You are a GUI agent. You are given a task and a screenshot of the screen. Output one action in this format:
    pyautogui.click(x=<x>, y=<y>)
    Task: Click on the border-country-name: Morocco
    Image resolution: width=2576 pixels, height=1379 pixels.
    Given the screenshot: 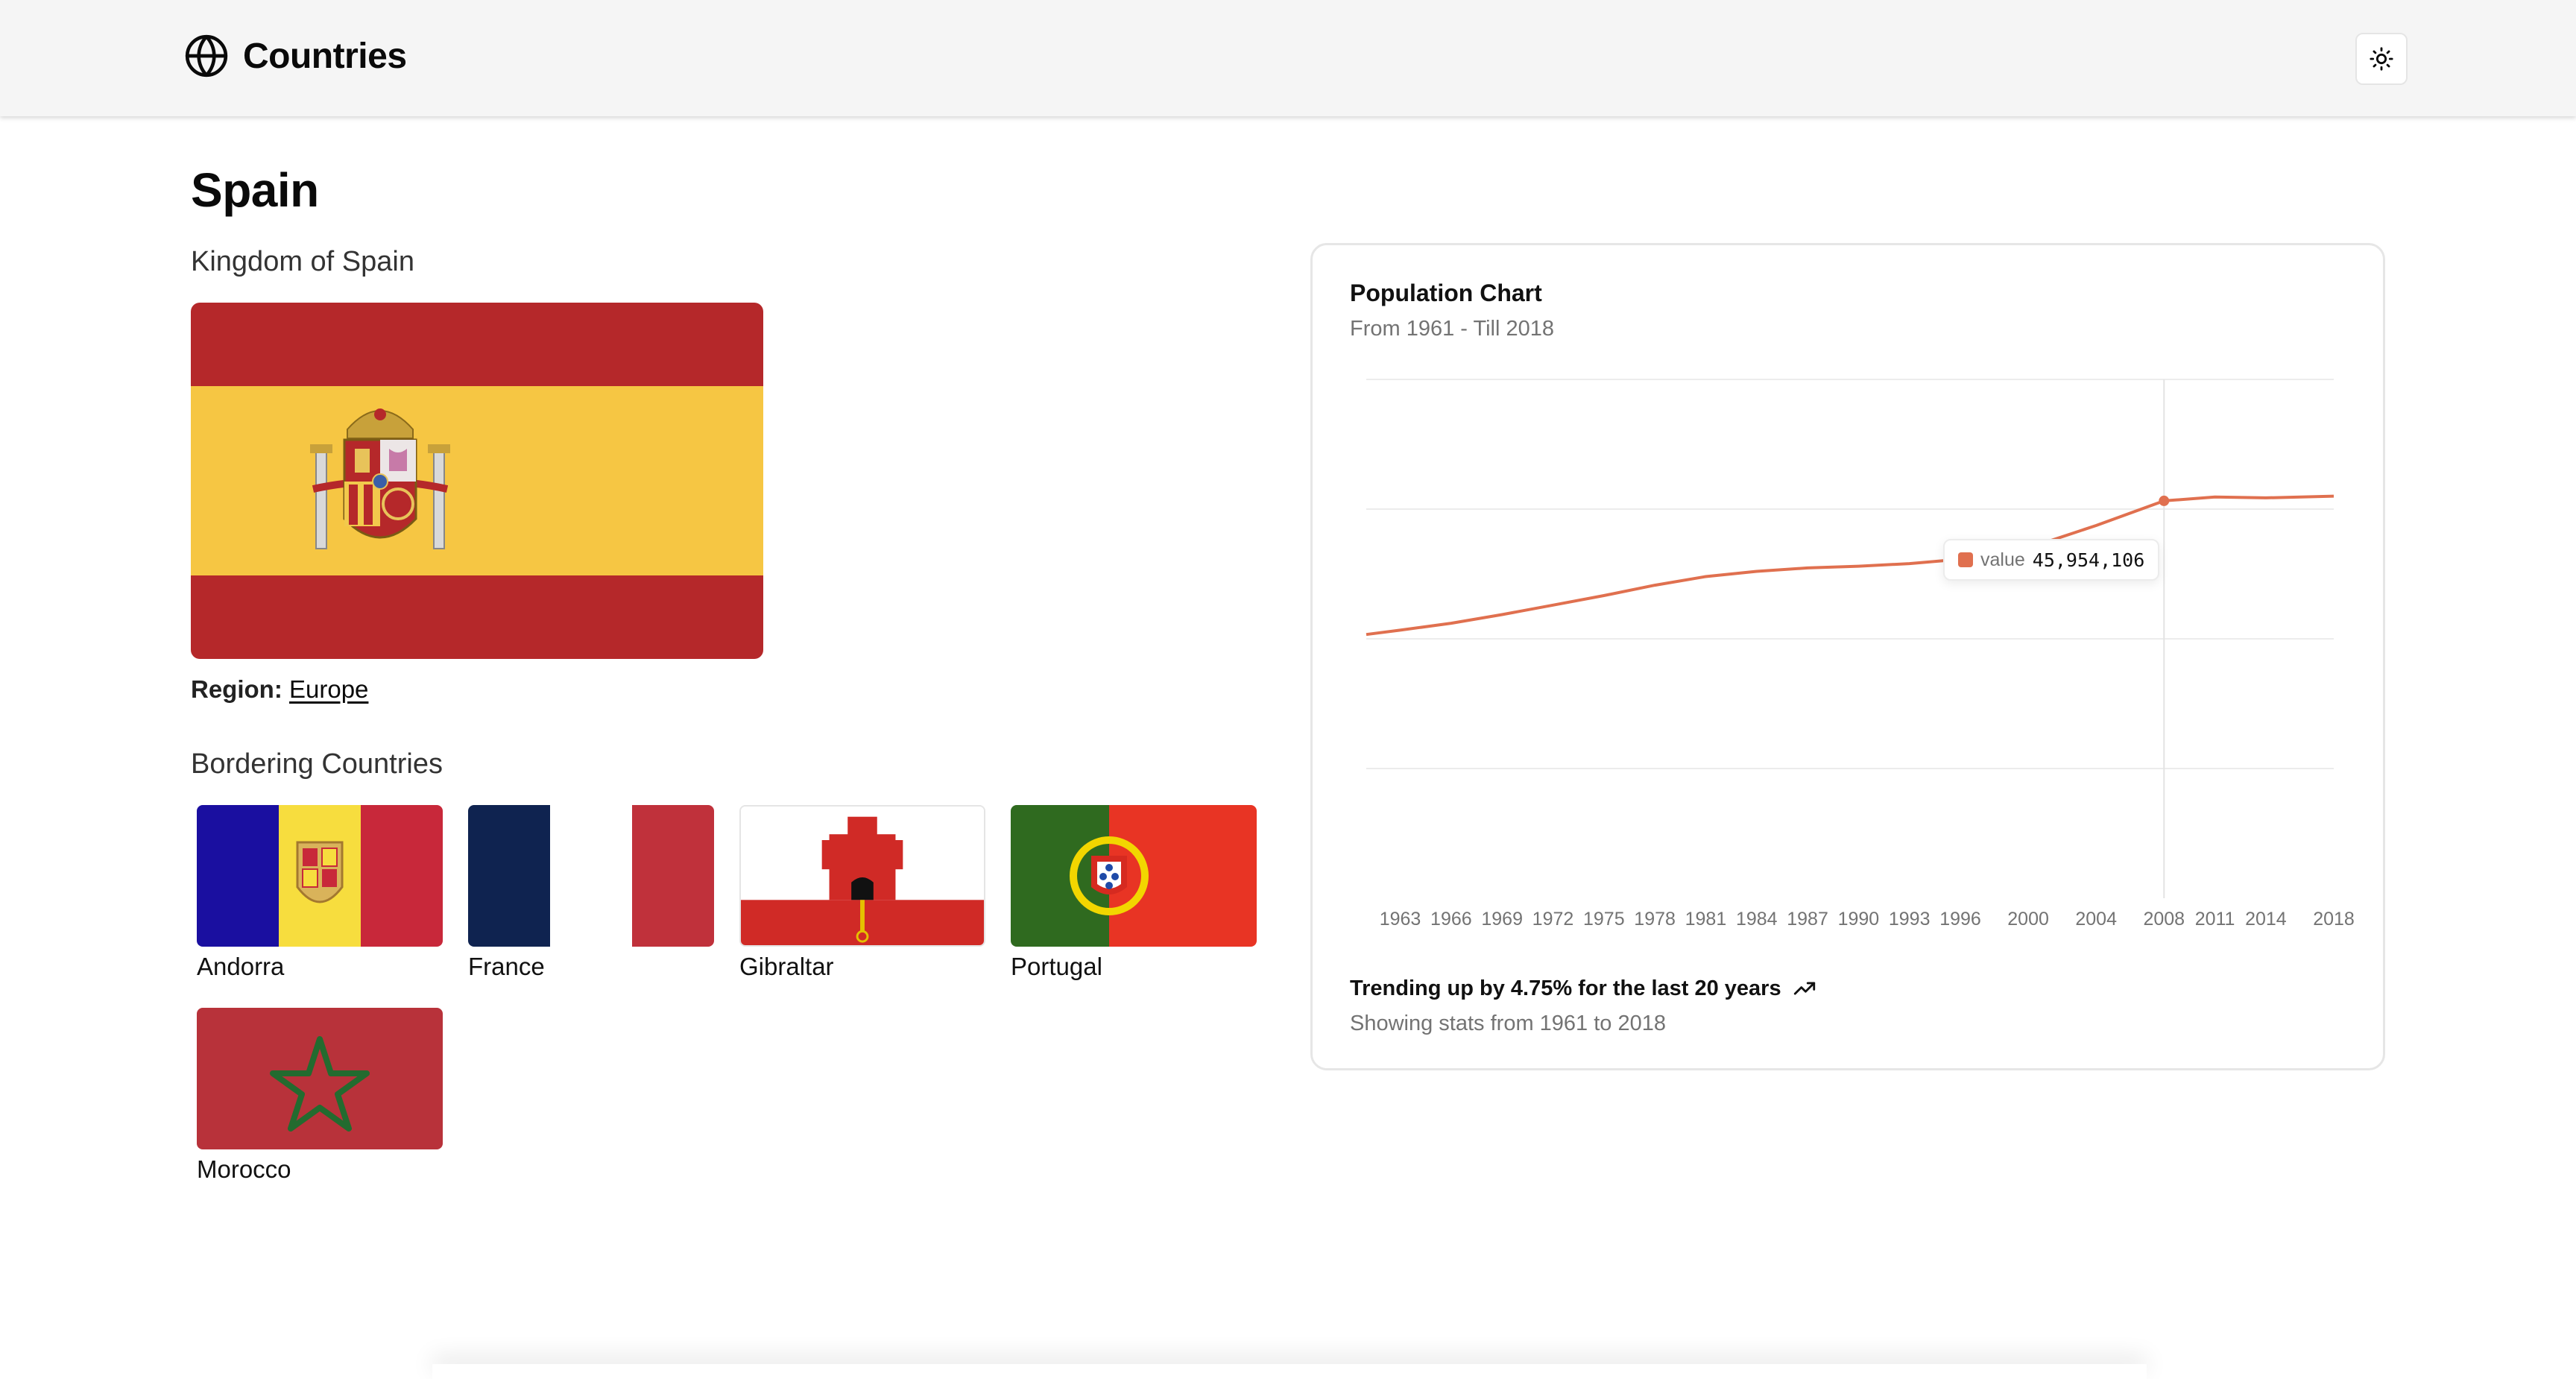 What is the action you would take?
    pyautogui.click(x=244, y=1169)
    